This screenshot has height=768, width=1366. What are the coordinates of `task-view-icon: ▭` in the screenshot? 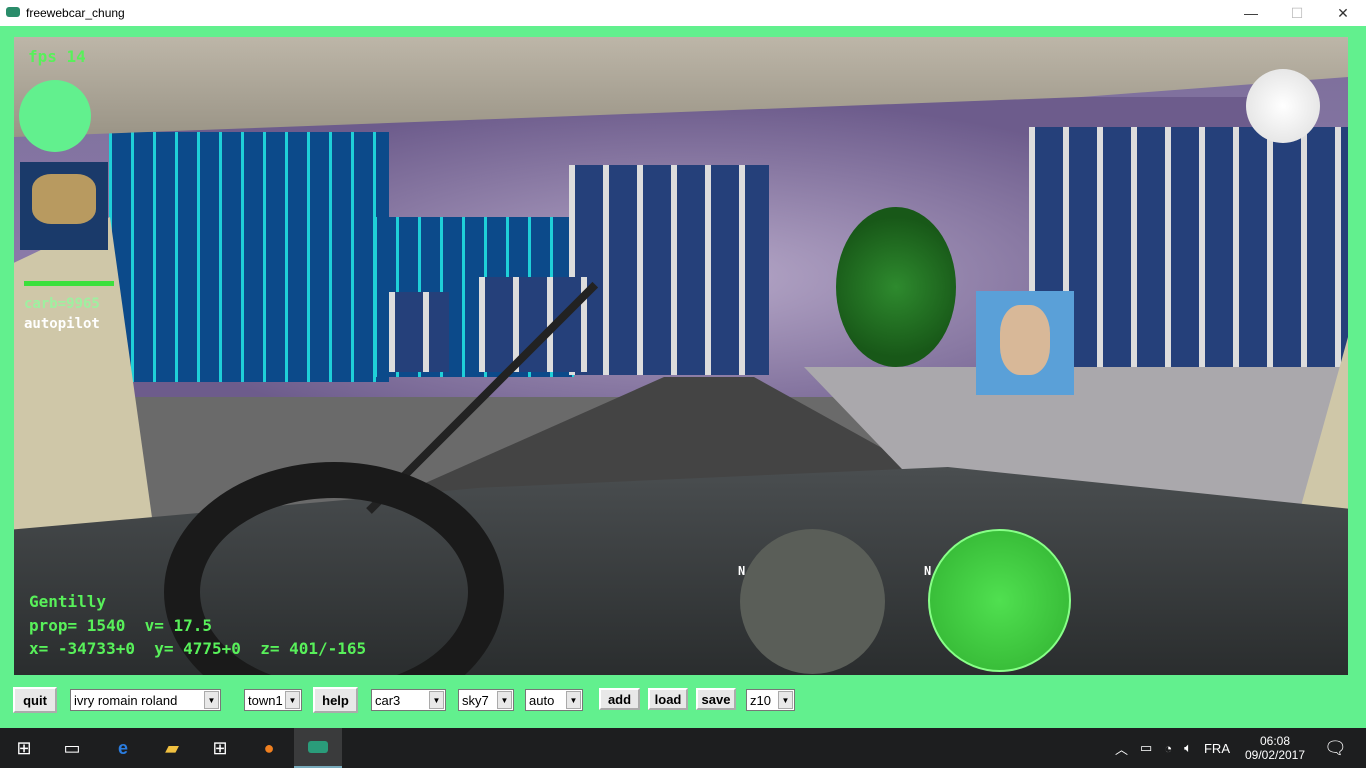 It's located at (72, 748).